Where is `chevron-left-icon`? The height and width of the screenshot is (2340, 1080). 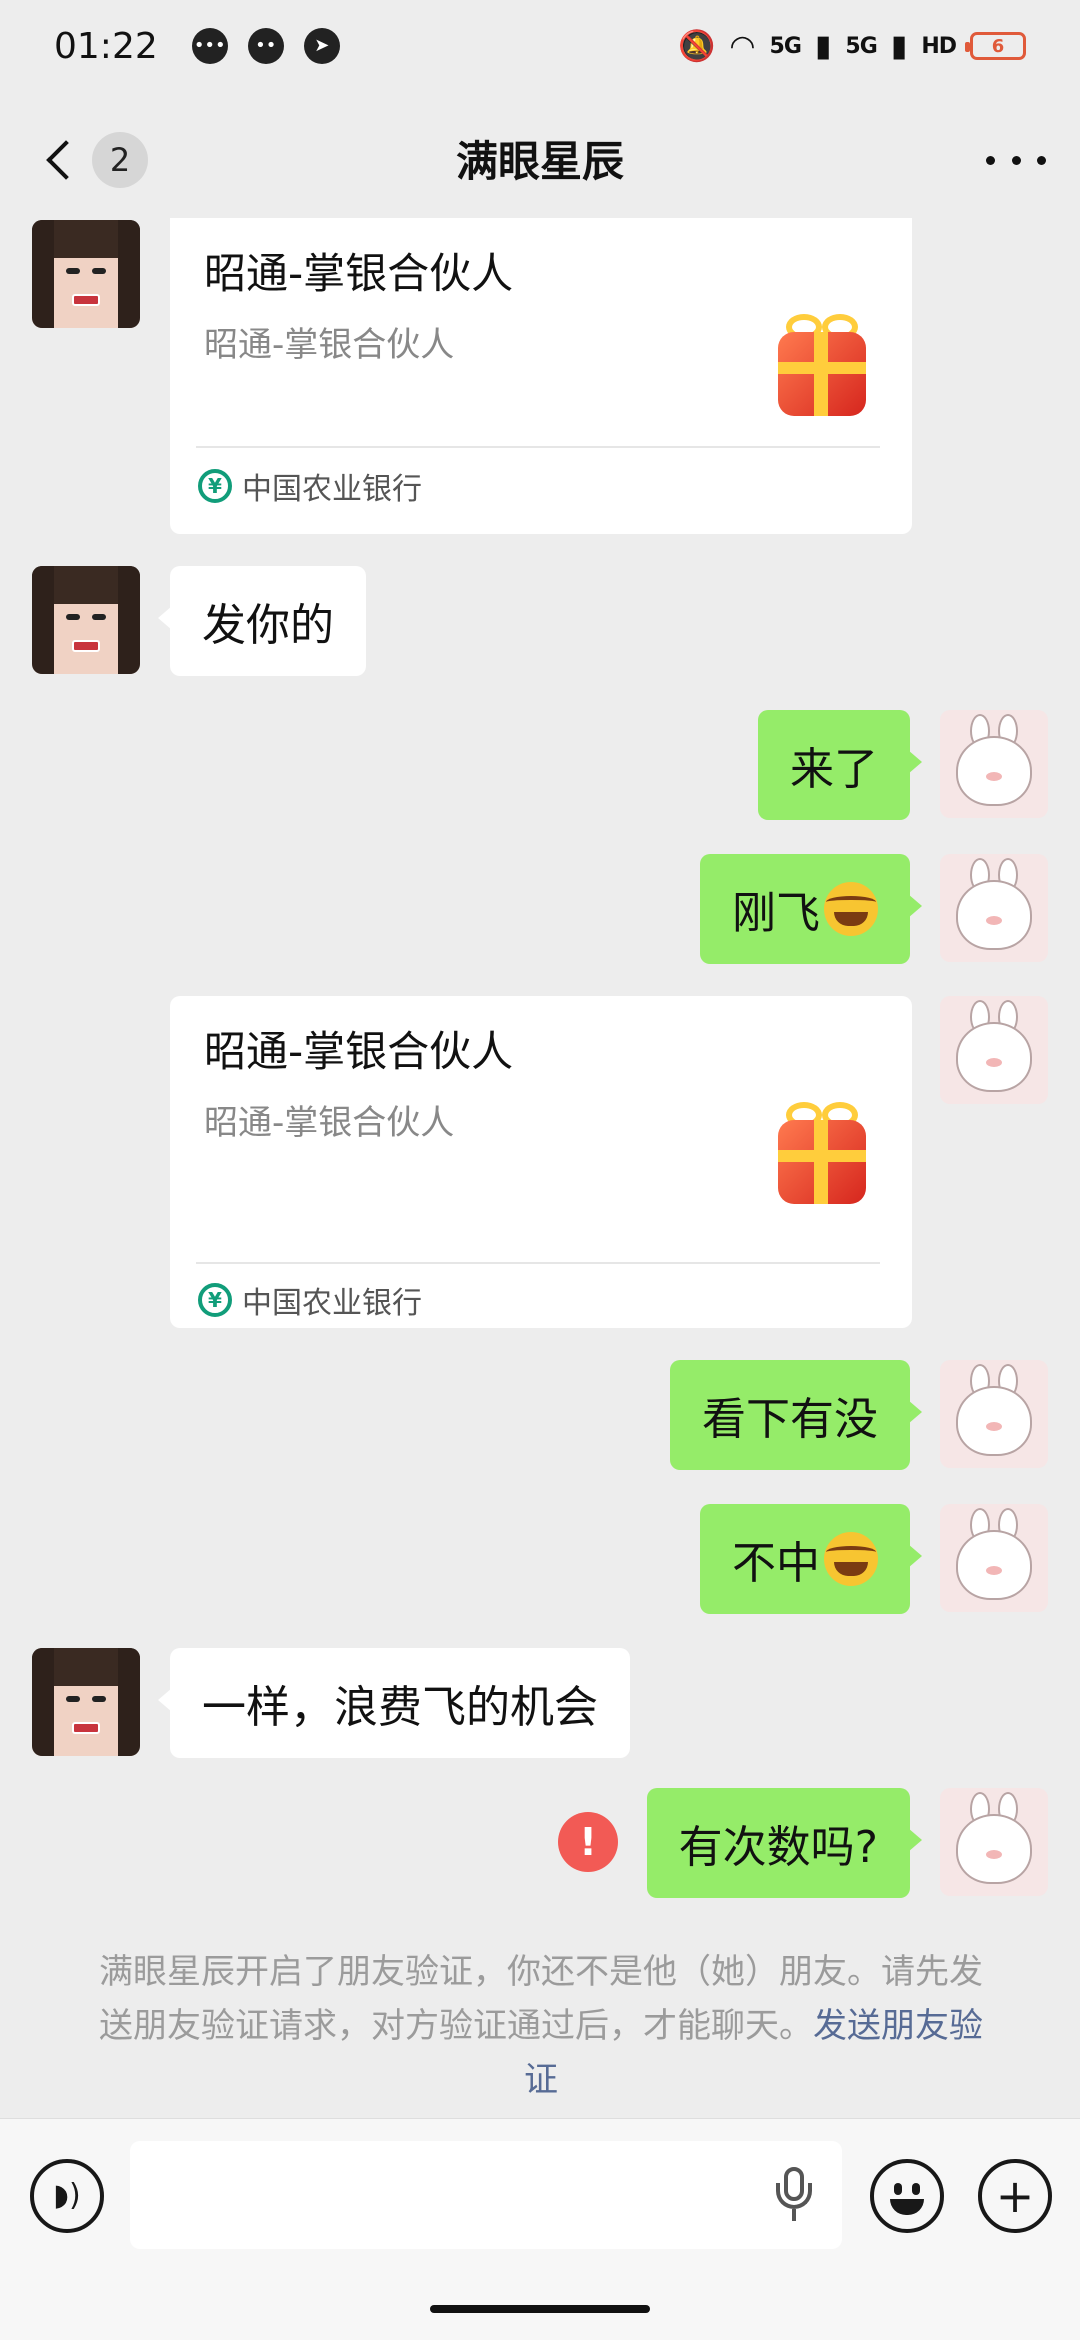
chevron-left-icon is located at coordinates (66, 160).